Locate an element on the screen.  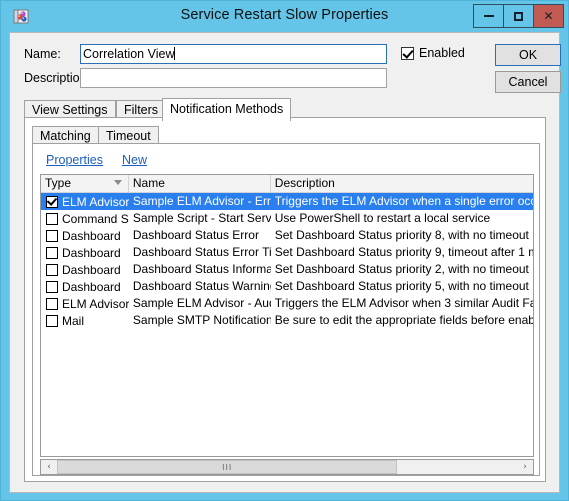
scrollbar-thumb: III is located at coordinates (227, 467).